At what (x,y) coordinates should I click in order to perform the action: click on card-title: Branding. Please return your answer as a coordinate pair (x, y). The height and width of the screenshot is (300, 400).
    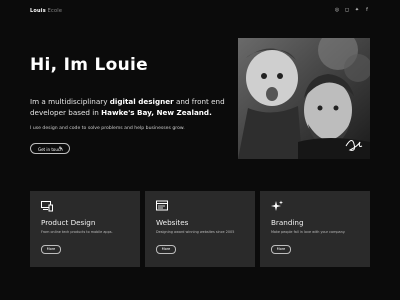
    Looking at the image, I should click on (287, 222).